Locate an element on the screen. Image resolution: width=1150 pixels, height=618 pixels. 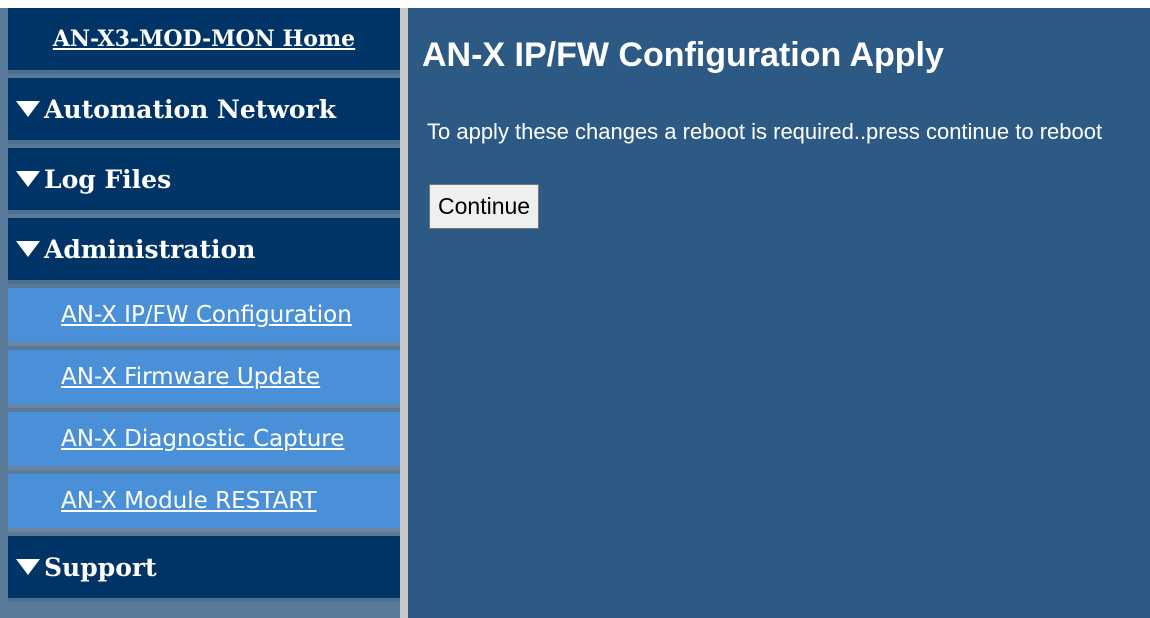
section-automation-network: Automation Network is located at coordinates (204, 111).